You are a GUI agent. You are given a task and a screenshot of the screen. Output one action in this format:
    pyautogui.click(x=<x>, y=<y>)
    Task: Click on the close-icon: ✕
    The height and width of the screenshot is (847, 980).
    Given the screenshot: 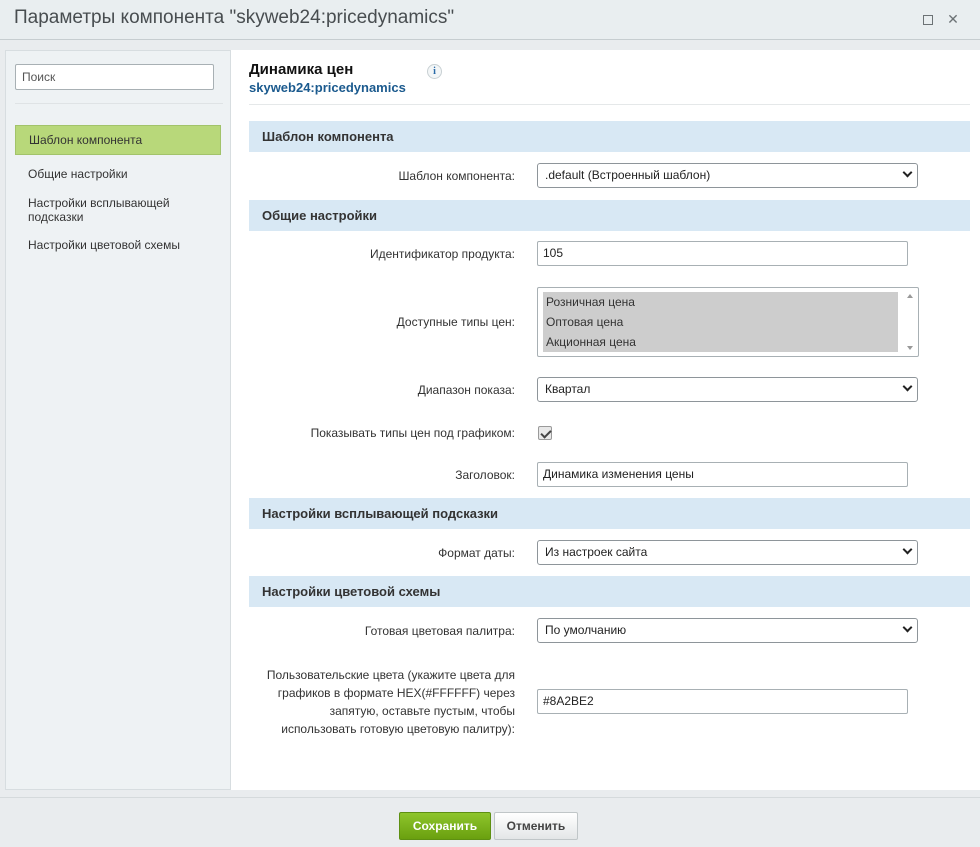 What is the action you would take?
    pyautogui.click(x=953, y=19)
    